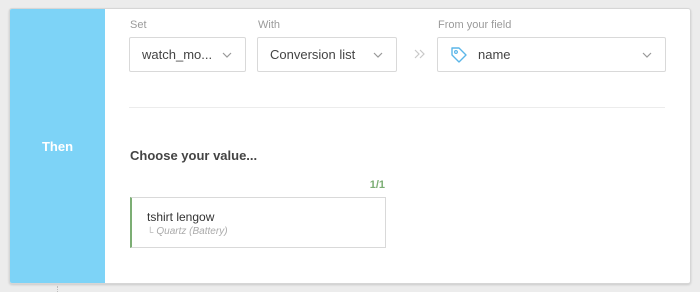 This screenshot has height=292, width=700. Describe the element at coordinates (475, 25) in the screenshot. I see `from-field-label: From your field` at that location.